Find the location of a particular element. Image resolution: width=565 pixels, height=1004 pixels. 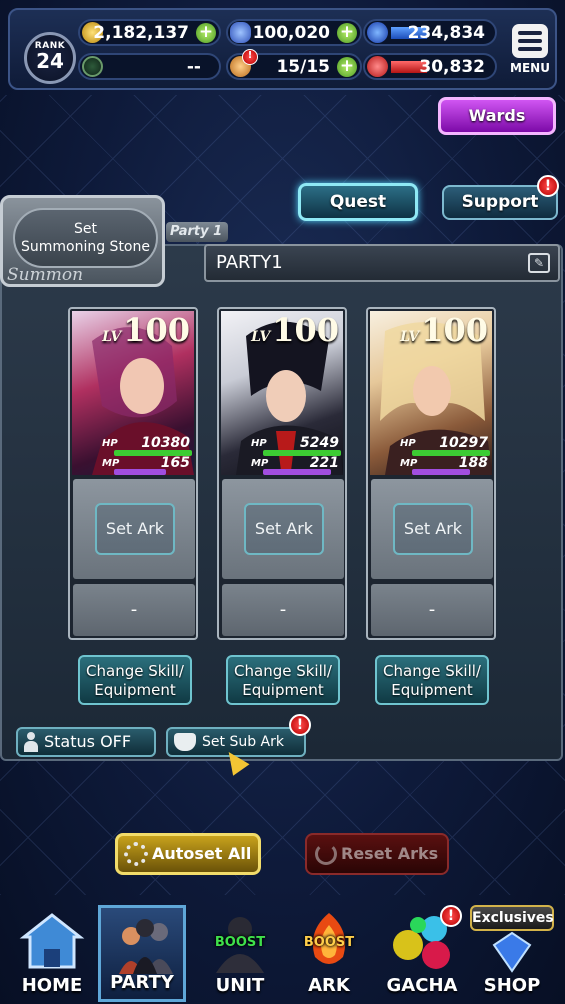

autoset-all-button: Autoset All is located at coordinates (188, 854).